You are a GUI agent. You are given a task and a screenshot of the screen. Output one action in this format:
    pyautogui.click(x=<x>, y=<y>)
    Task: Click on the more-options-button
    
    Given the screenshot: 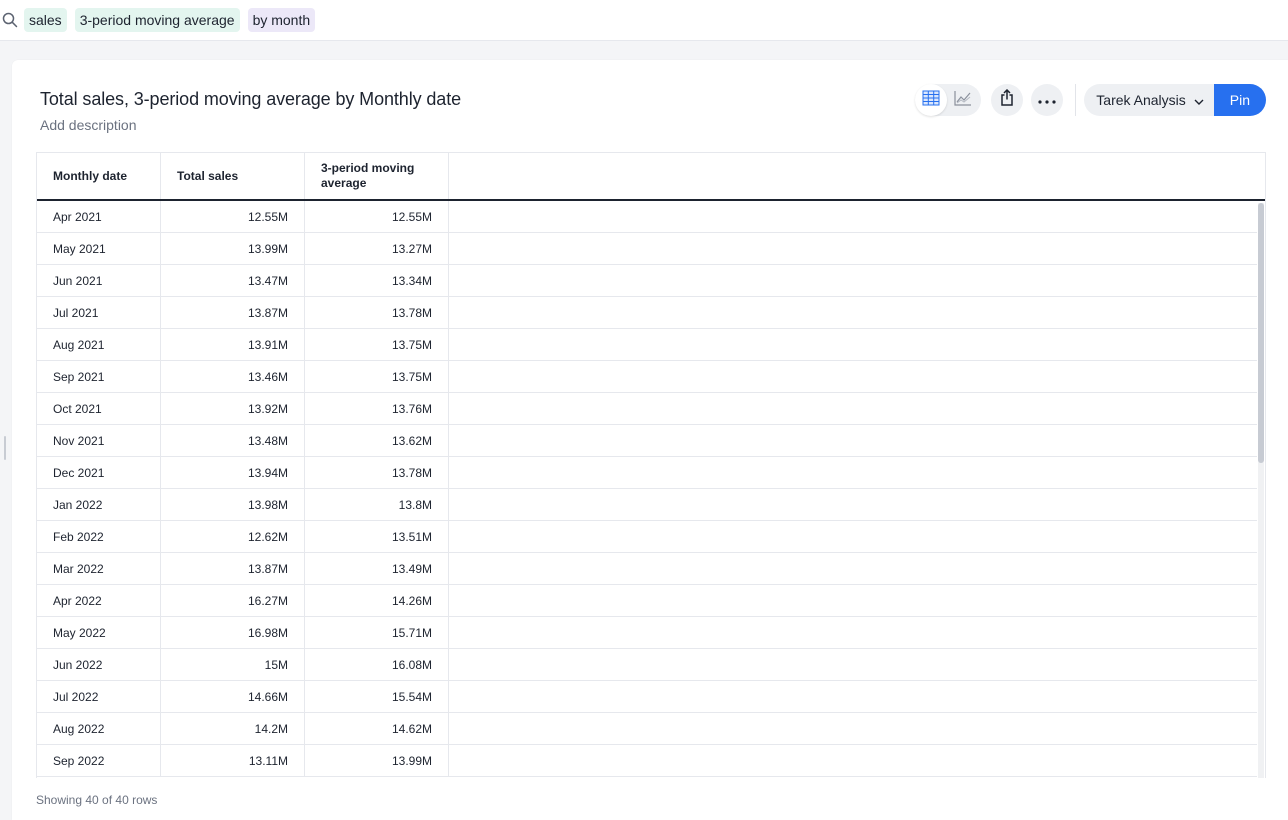 What is the action you would take?
    pyautogui.click(x=1047, y=100)
    